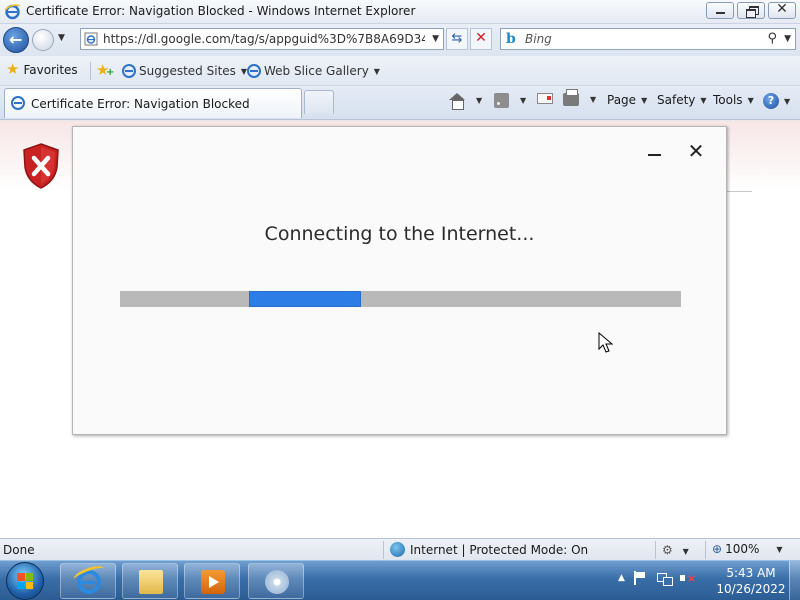 This screenshot has height=600, width=800. What do you see at coordinates (771, 101) in the screenshot?
I see `help-icon: ?` at bounding box center [771, 101].